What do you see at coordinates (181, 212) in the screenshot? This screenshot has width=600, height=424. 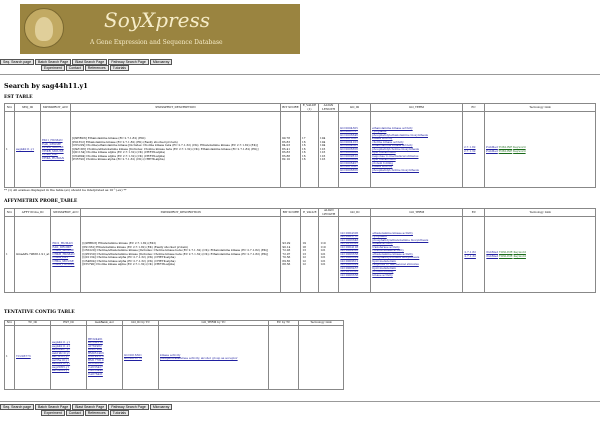 I see `affy-col-desc: SWISSPROT_DESCRIPTION` at bounding box center [181, 212].